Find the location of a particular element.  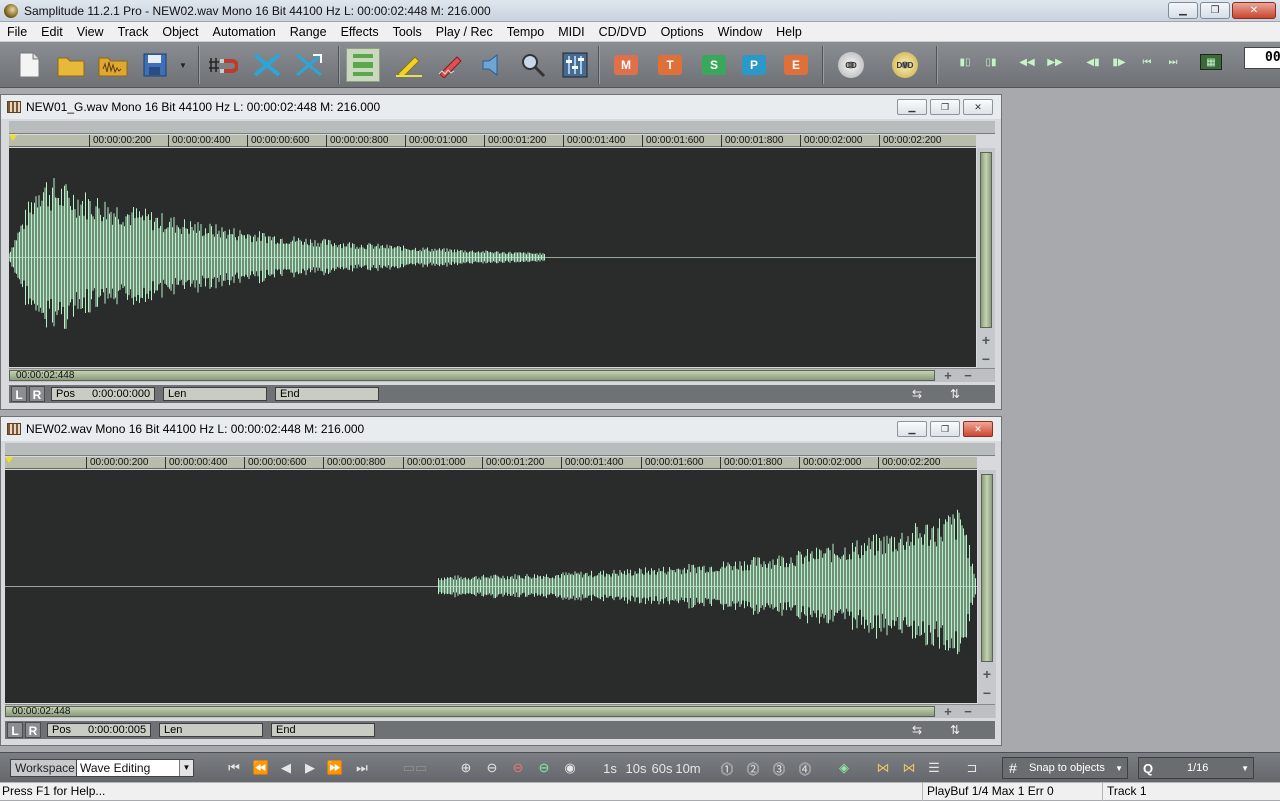

menu-cd-dvd: CD/DVD is located at coordinates (623, 32).